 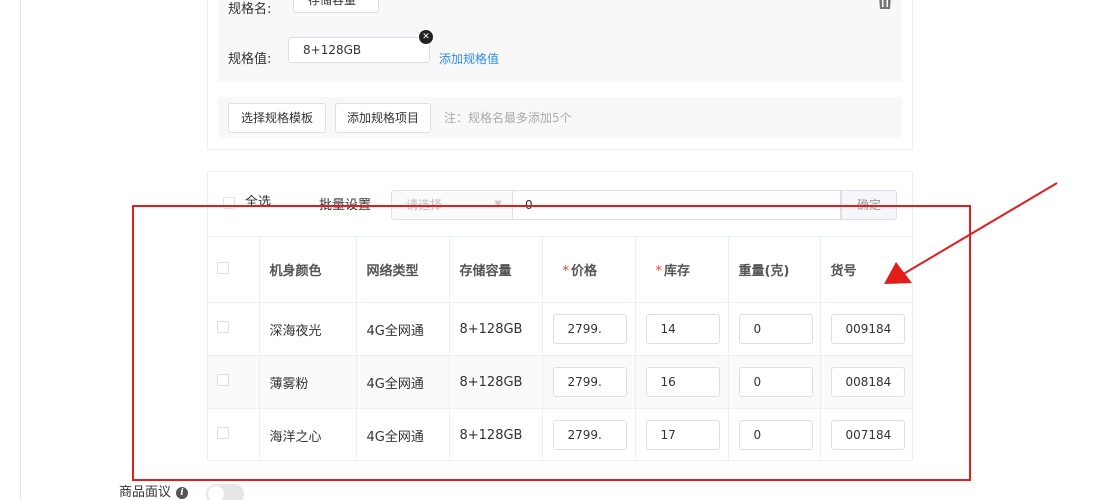 I want to click on chevron-down-icon: ▼, so click(x=498, y=204).